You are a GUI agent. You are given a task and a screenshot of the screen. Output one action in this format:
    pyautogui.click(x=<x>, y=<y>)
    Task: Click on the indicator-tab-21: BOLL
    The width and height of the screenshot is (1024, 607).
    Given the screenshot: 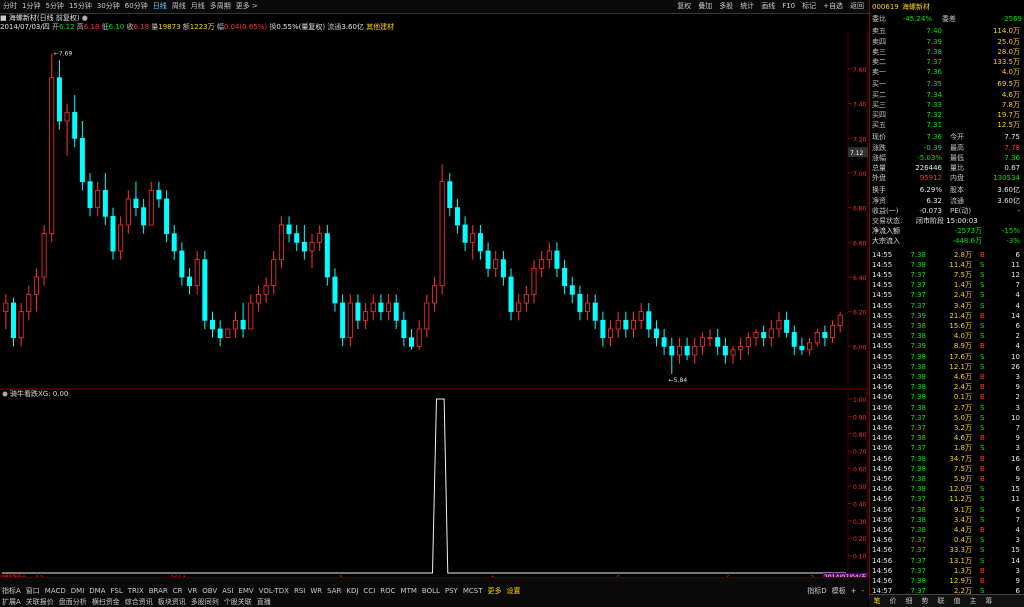 What is the action you would take?
    pyautogui.click(x=431, y=591)
    